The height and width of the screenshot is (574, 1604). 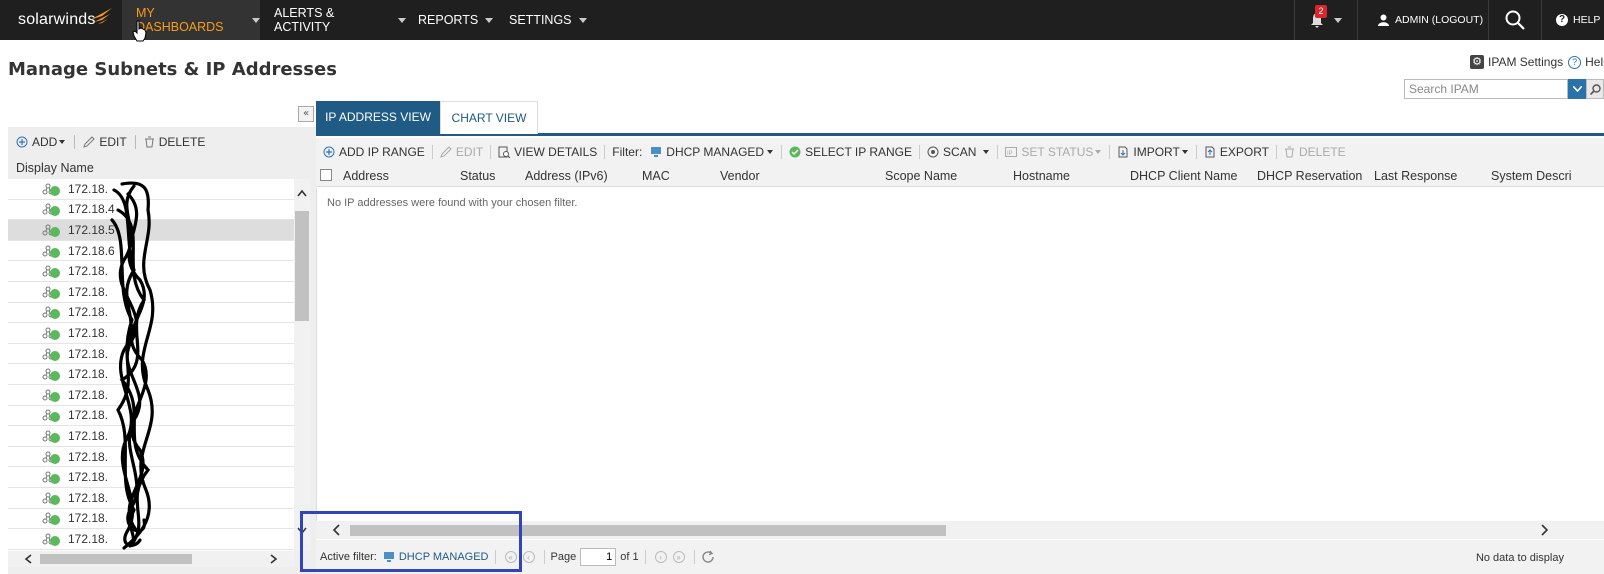 What do you see at coordinates (306, 114) in the screenshot?
I see `collapse-panel-button: «` at bounding box center [306, 114].